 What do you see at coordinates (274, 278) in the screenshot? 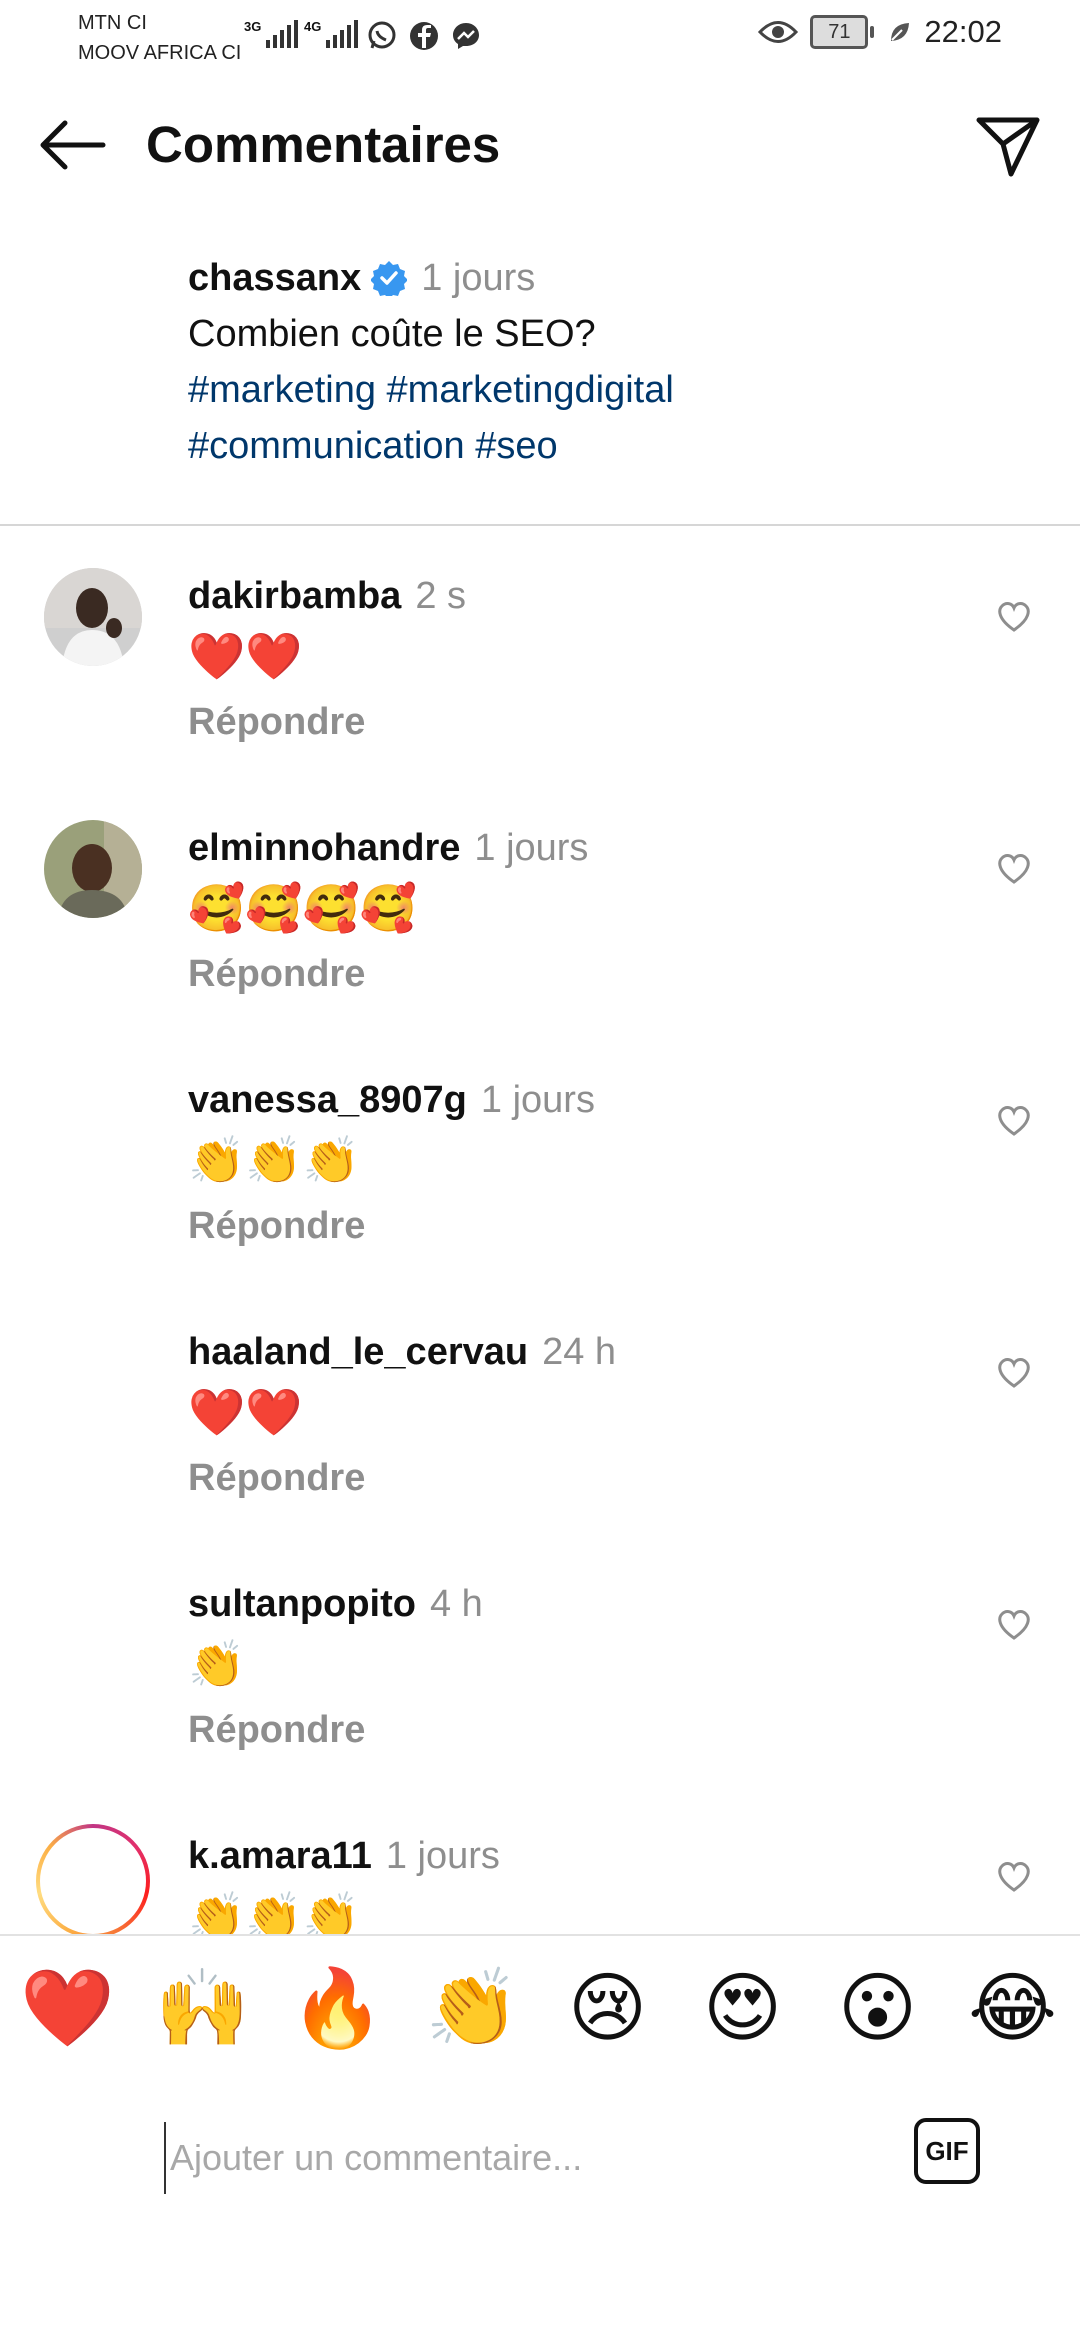
I see `caption-username: chassanx` at bounding box center [274, 278].